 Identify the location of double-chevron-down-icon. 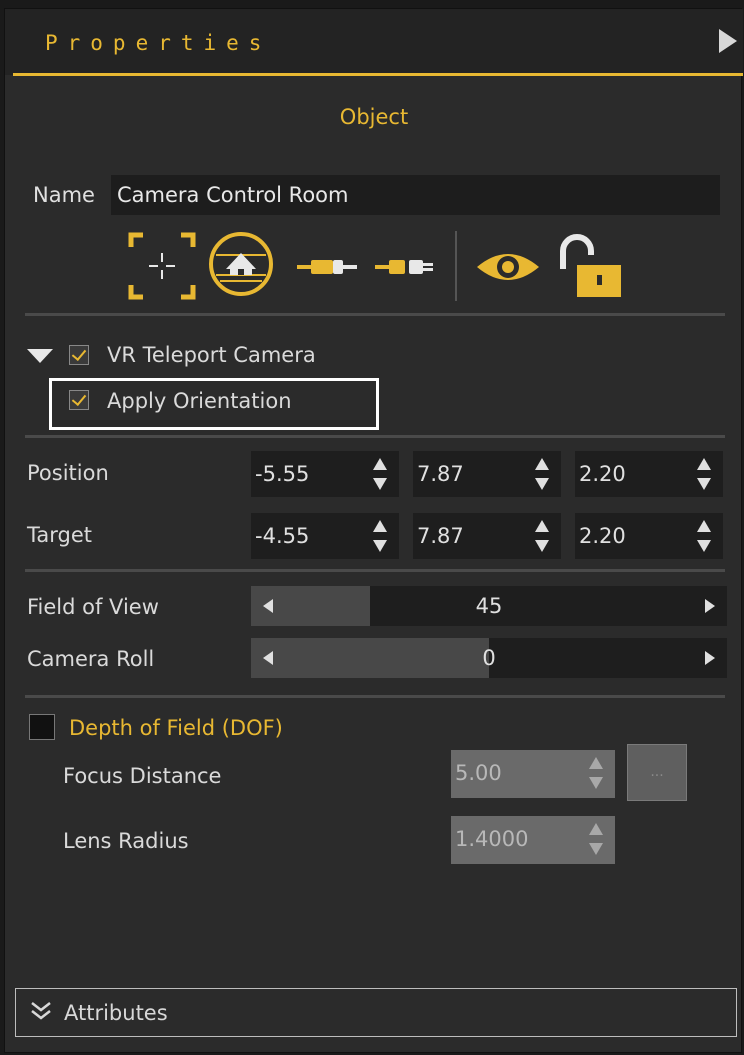
(41, 1011).